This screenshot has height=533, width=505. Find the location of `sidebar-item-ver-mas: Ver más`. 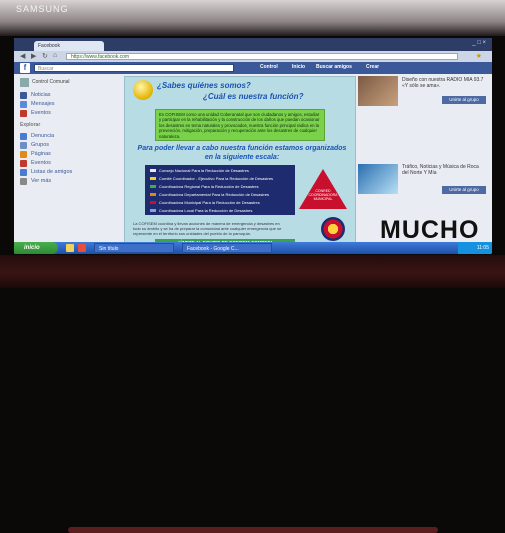

sidebar-item-ver-mas: Ver más is located at coordinates (70, 181).